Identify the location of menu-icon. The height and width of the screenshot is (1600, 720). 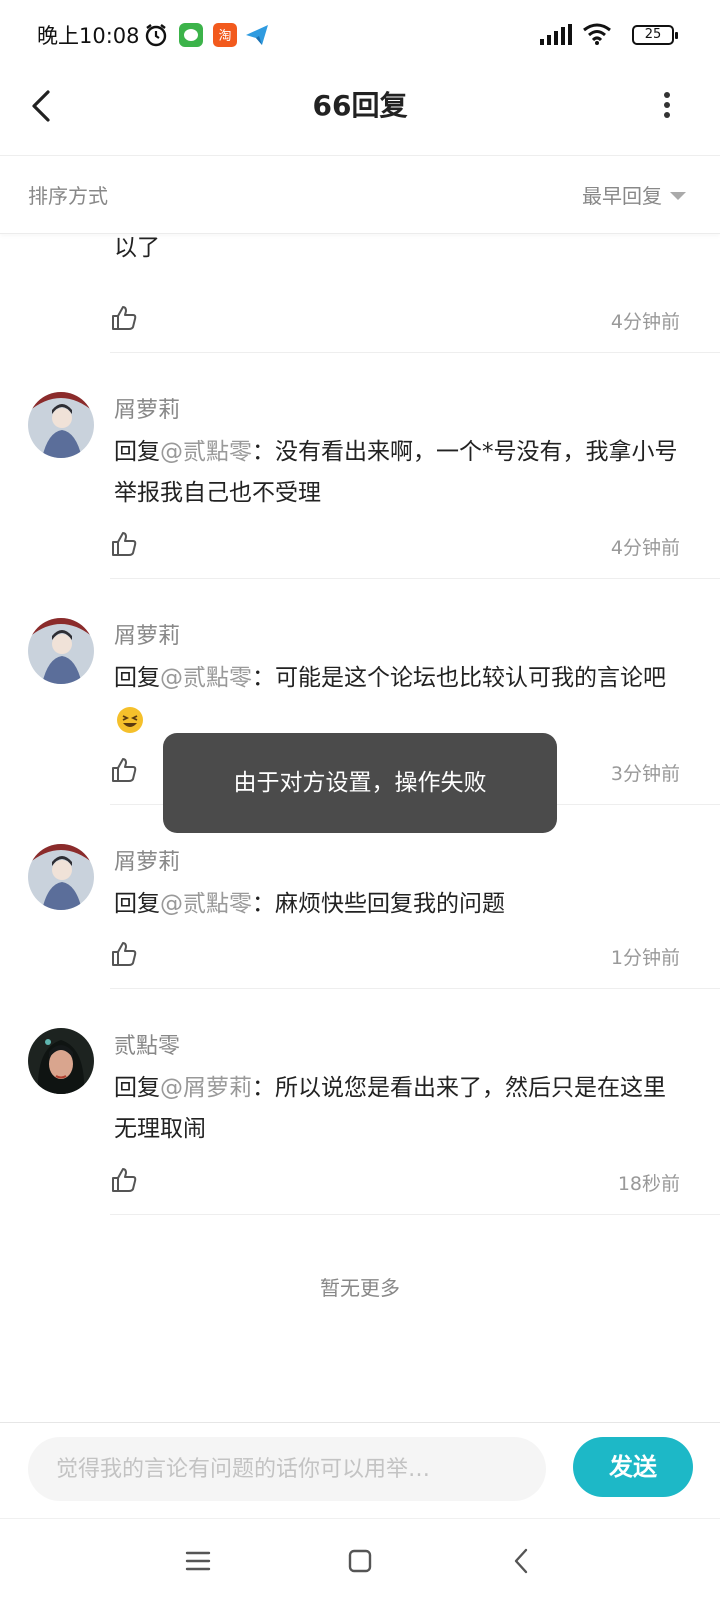
(198, 1561).